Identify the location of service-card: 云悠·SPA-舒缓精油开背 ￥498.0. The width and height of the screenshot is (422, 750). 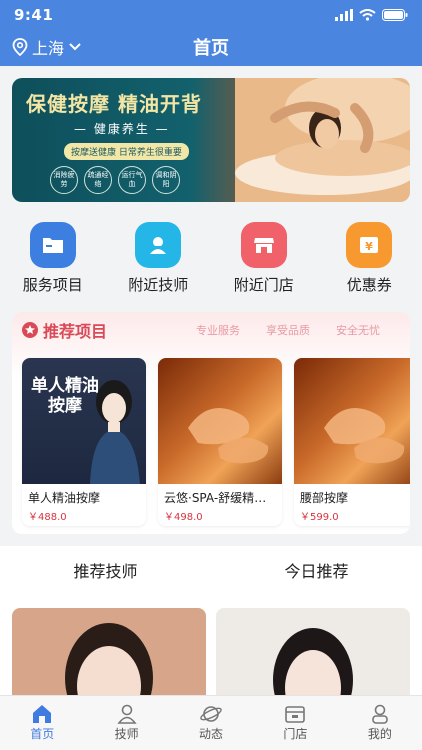
(220, 442).